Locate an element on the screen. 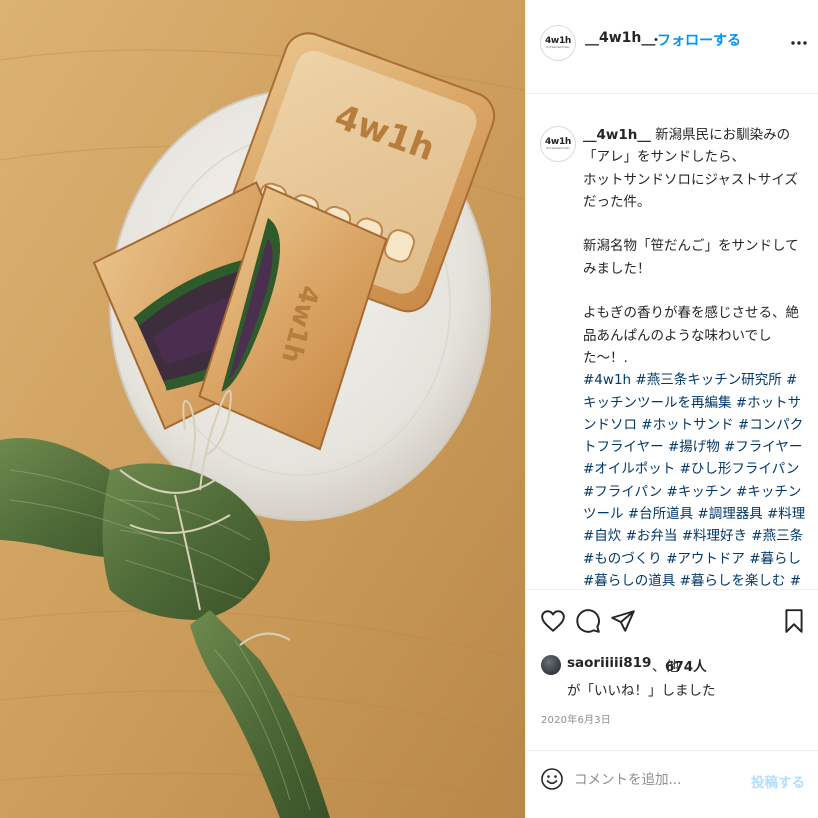 This screenshot has height=818, width=818. caption-avatar-logo-text: 4w1h is located at coordinates (558, 142).